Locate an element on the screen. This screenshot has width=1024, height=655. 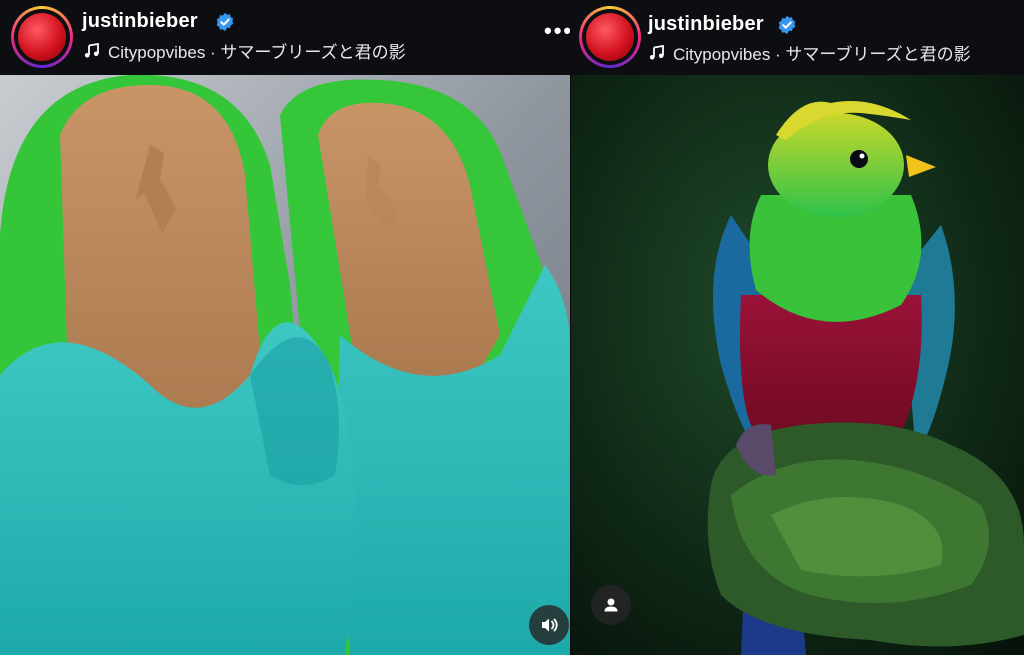
more-options-button: ••• is located at coordinates (557, 31).